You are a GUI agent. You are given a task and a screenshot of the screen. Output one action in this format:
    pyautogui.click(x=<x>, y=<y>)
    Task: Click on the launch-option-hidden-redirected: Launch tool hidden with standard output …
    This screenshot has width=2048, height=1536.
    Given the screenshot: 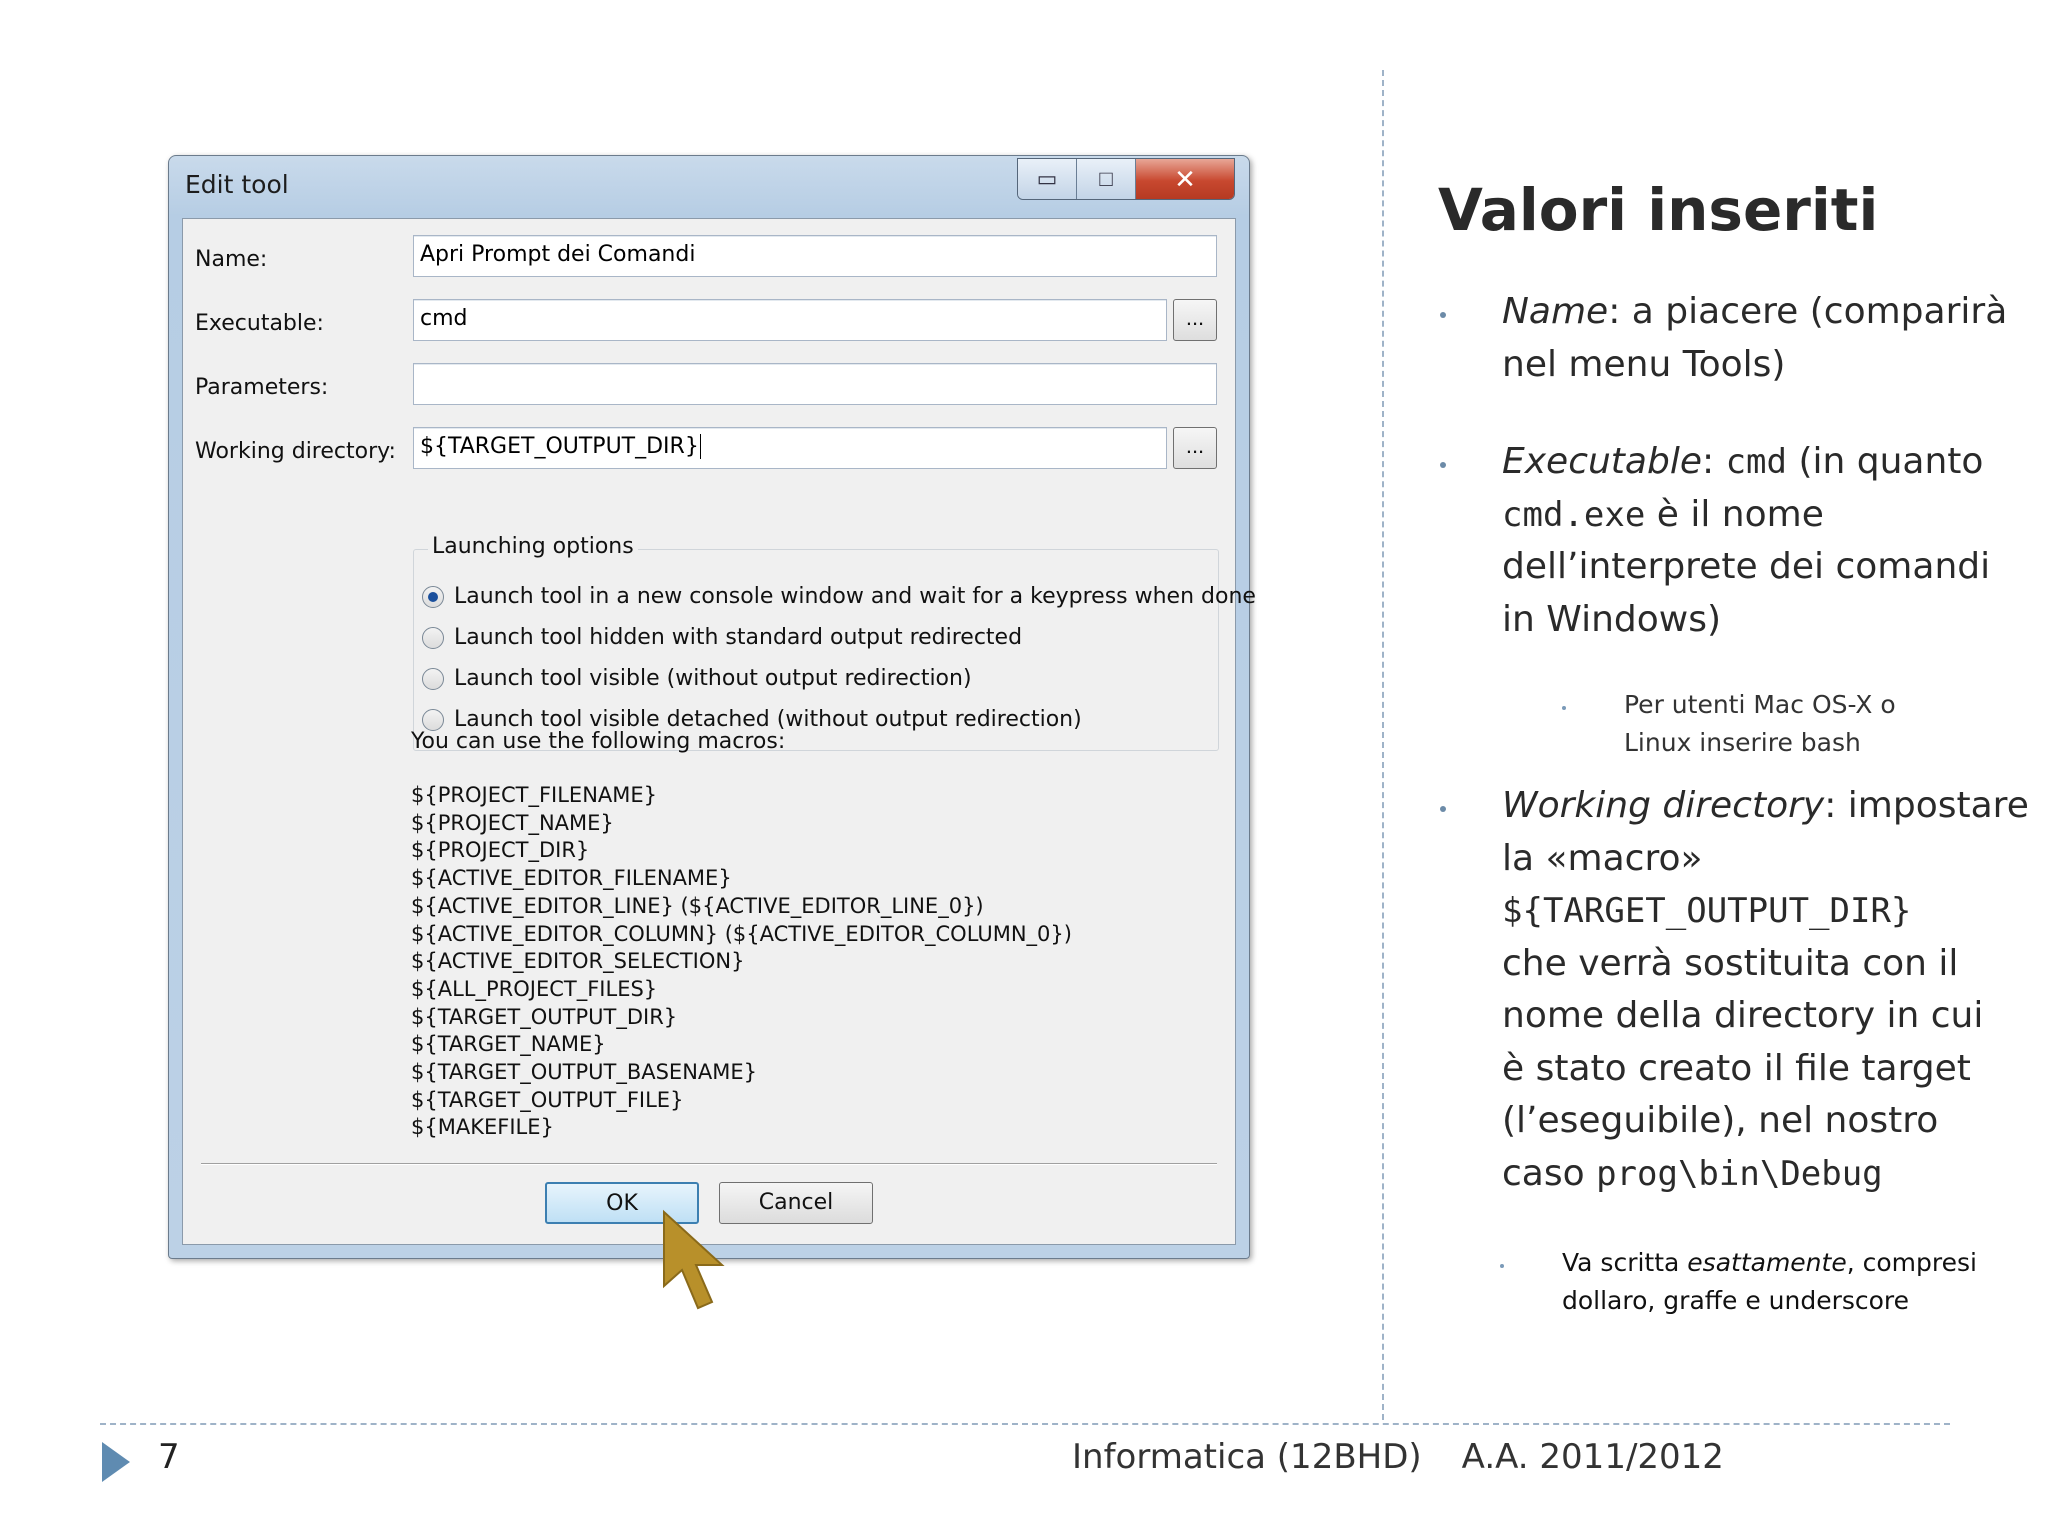 What is the action you would take?
    pyautogui.click(x=722, y=637)
    